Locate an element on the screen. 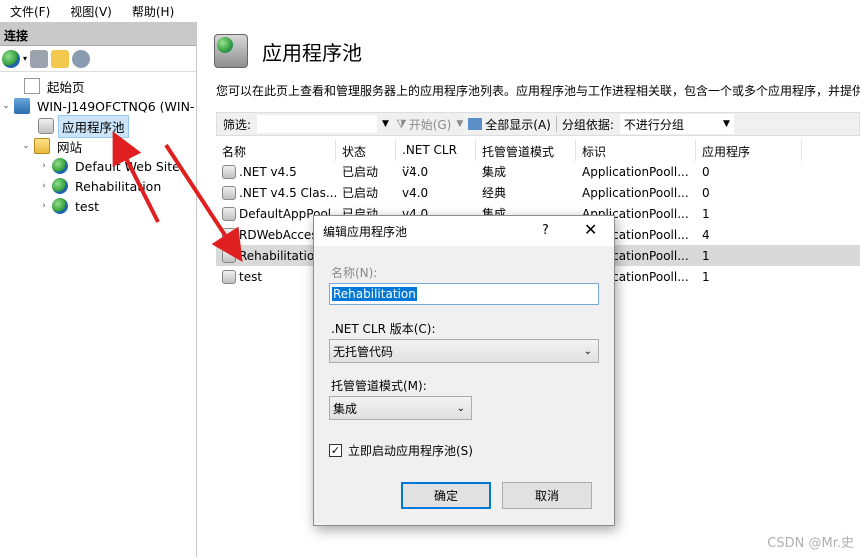  save-icon is located at coordinates (39, 58).